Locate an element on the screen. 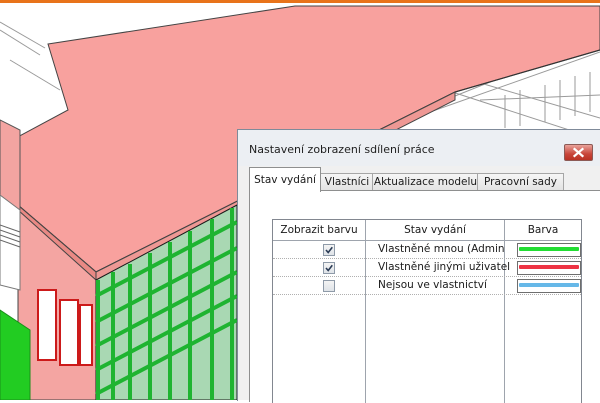 The height and width of the screenshot is (403, 600). column-header-status: Stav vydání is located at coordinates (435, 230).